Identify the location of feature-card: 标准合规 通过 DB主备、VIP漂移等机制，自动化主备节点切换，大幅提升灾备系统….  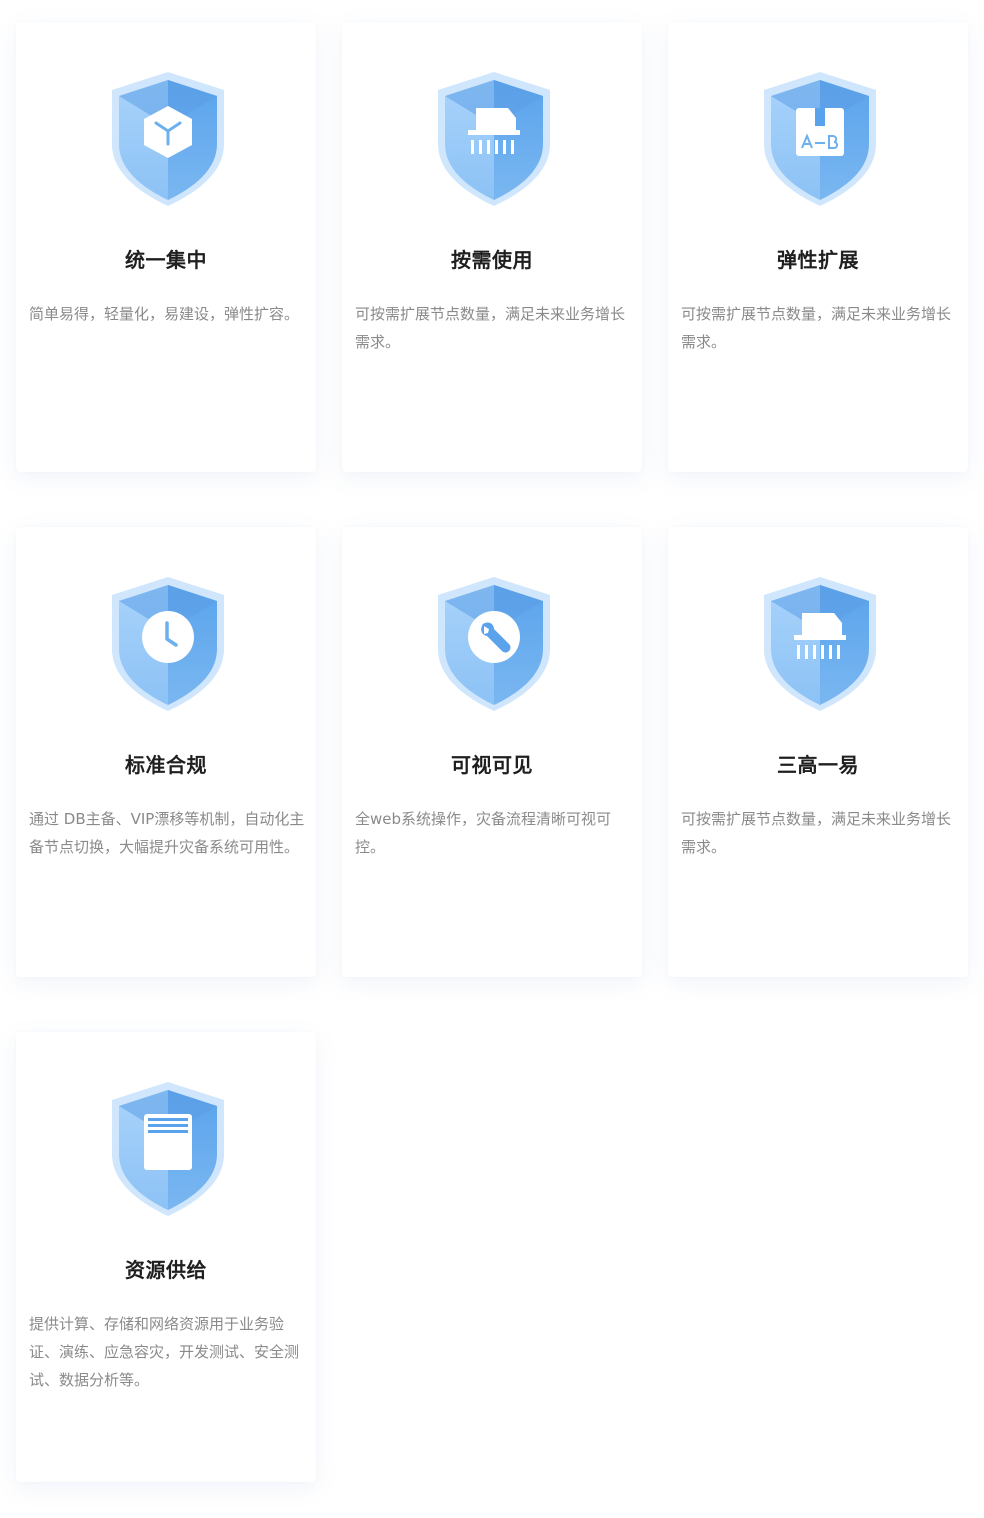
(166, 752).